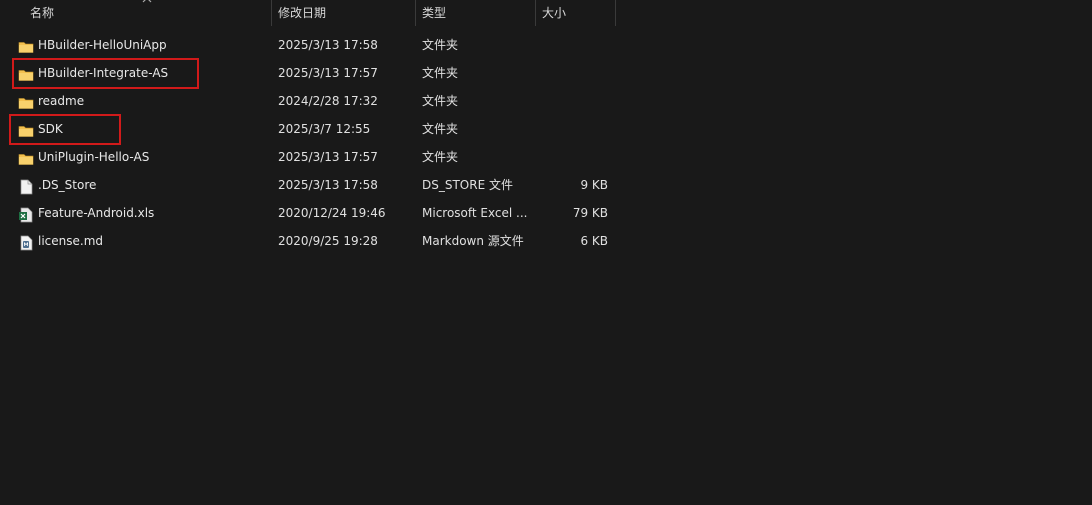  What do you see at coordinates (71, 241) in the screenshot?
I see `file-name: license.md` at bounding box center [71, 241].